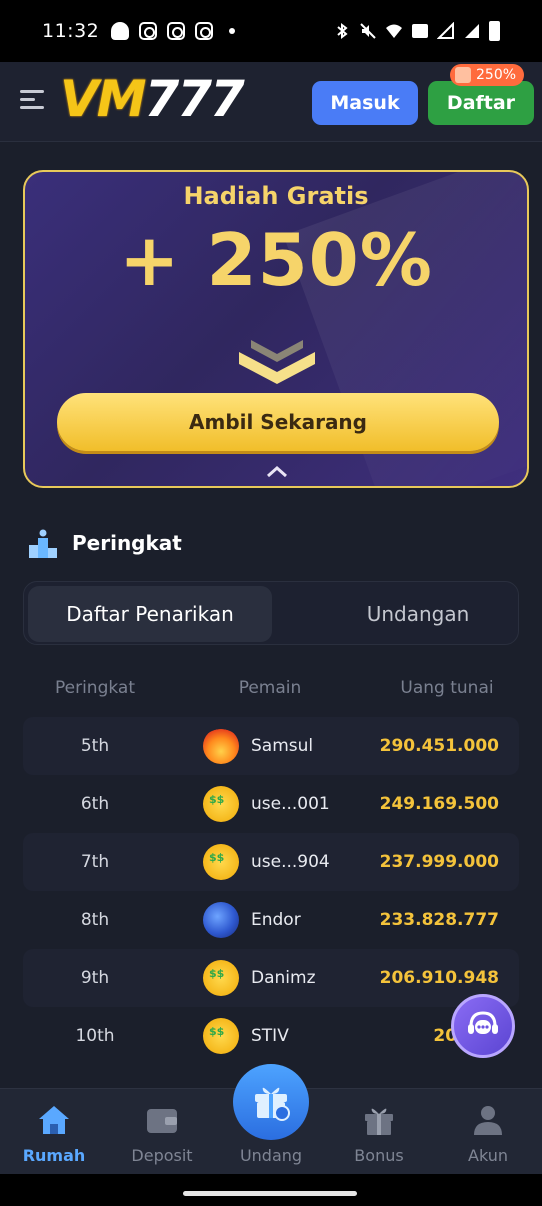 This screenshot has height=1206, width=542. Describe the element at coordinates (342, 31) in the screenshot. I see `bluetooth-icon` at that location.